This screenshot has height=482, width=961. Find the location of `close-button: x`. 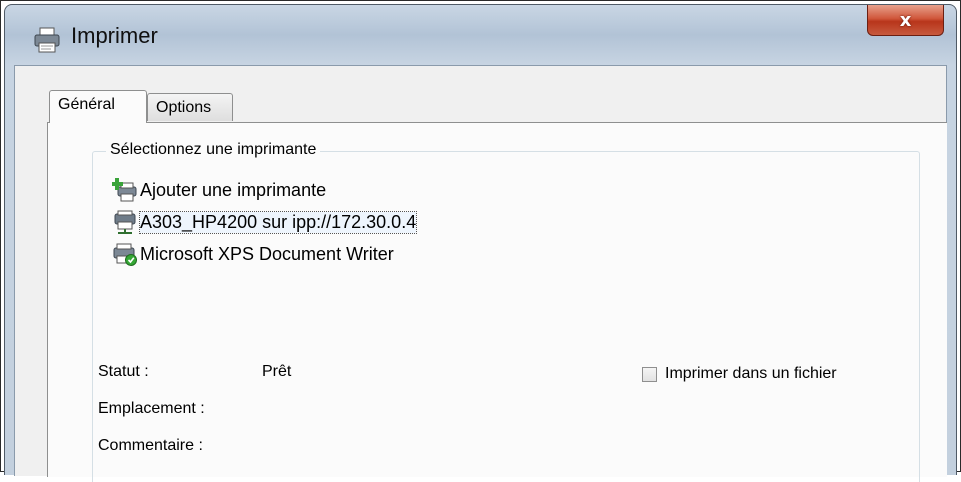

close-button: x is located at coordinates (905, 20).